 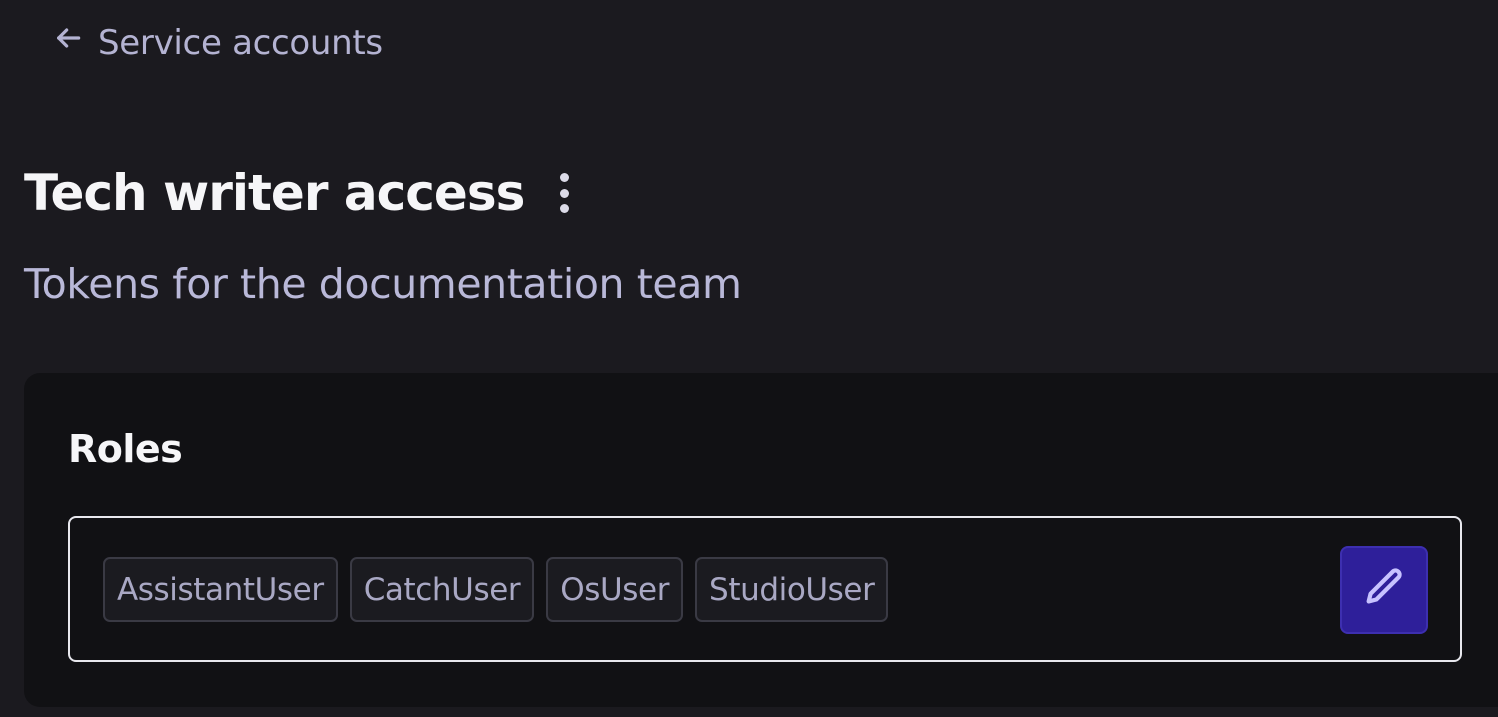 What do you see at coordinates (125, 449) in the screenshot?
I see `roles-heading: Roles` at bounding box center [125, 449].